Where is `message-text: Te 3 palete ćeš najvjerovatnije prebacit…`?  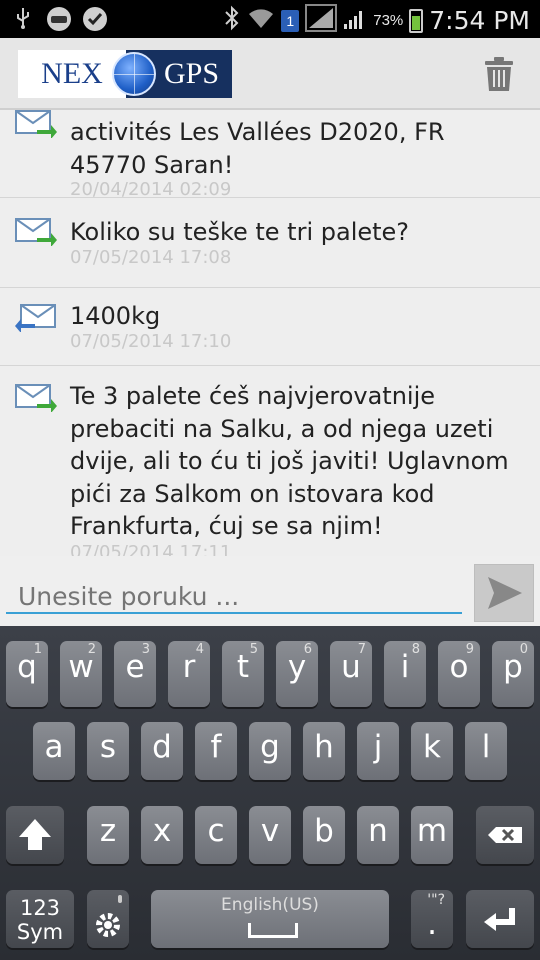
message-text: Te 3 palete ćeš najvjerovatnije prebacit… is located at coordinates (289, 461).